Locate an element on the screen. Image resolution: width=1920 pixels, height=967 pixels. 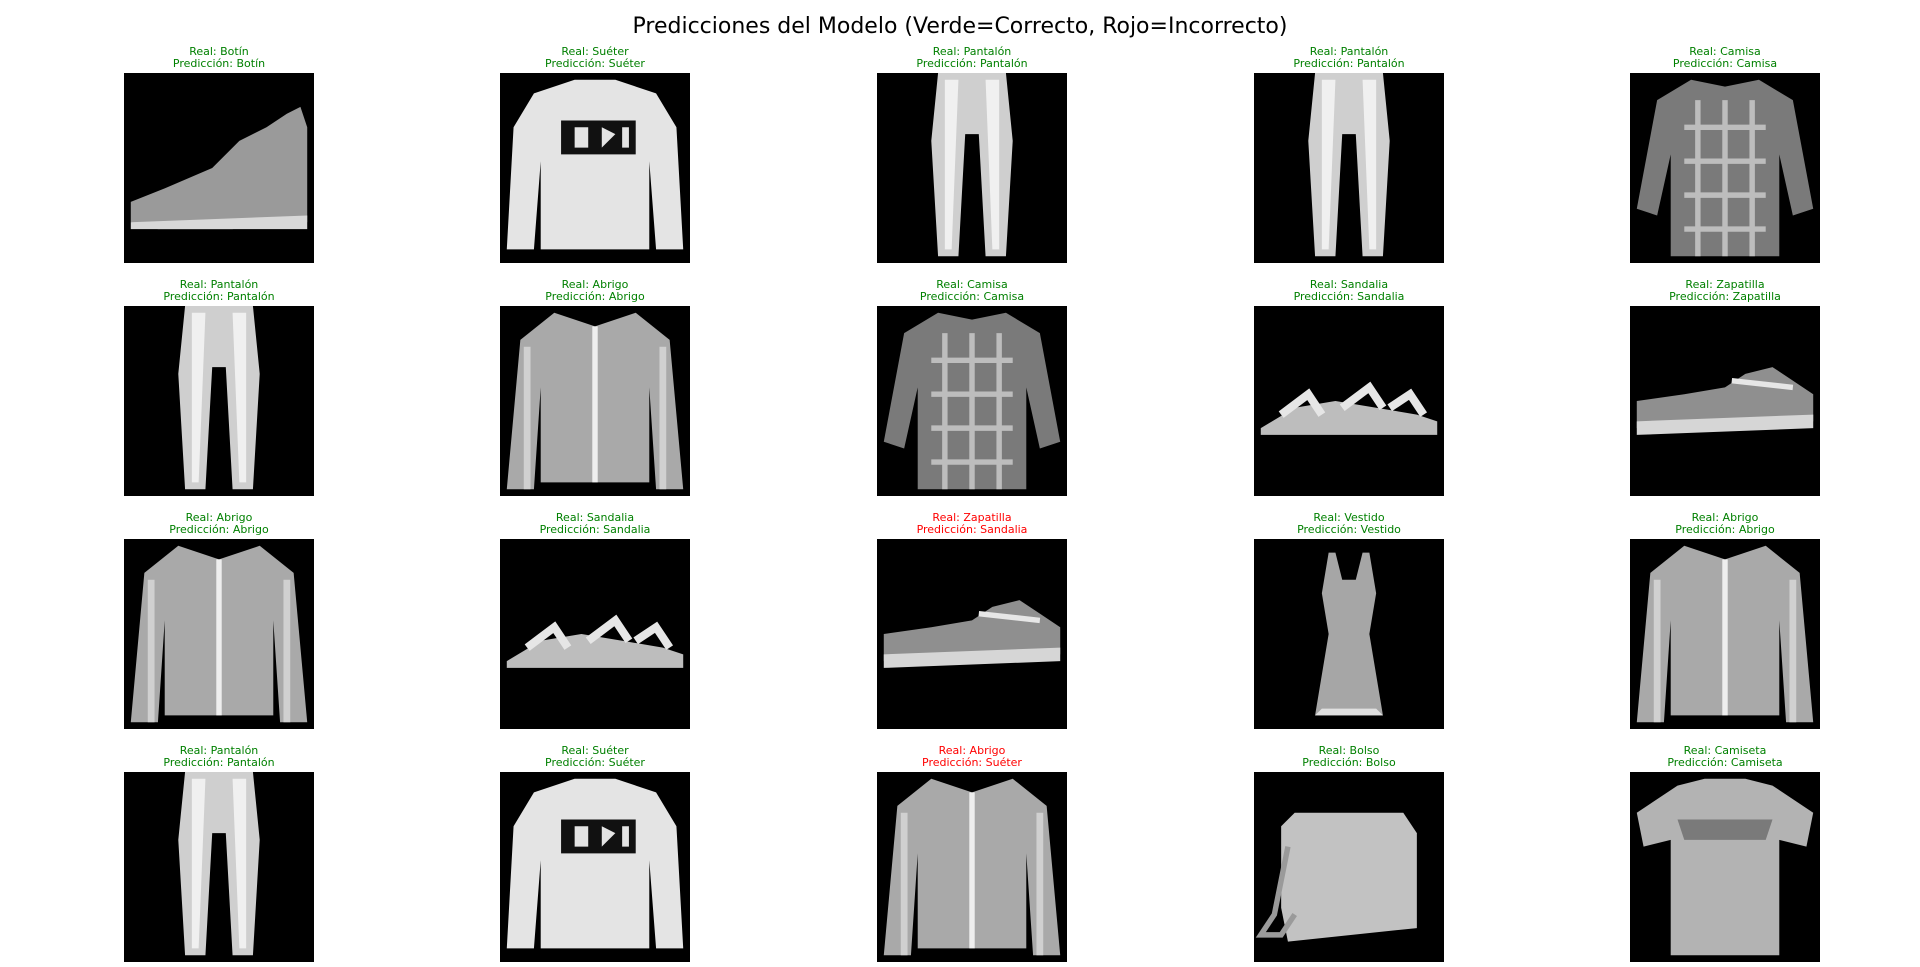
prediction-panel: Real: Bolso Predicción: Bolso is located at coordinates (1349, 853).